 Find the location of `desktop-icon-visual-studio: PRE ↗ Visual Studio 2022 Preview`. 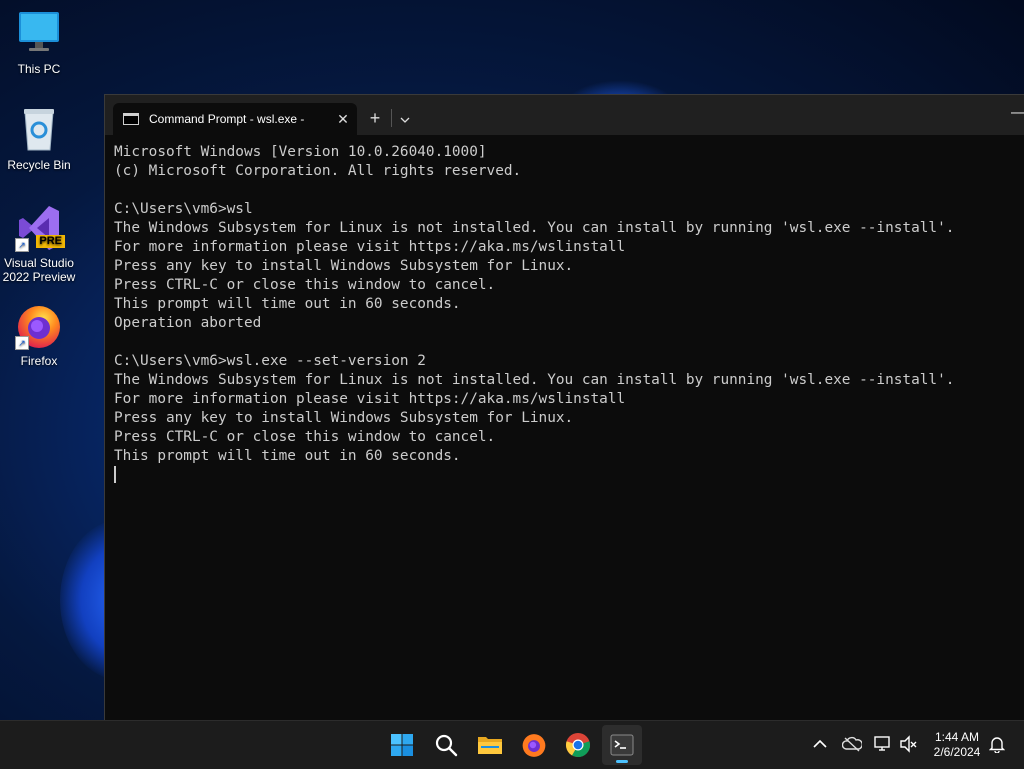

desktop-icon-visual-studio: PRE ↗ Visual Studio 2022 Preview is located at coordinates (39, 244).